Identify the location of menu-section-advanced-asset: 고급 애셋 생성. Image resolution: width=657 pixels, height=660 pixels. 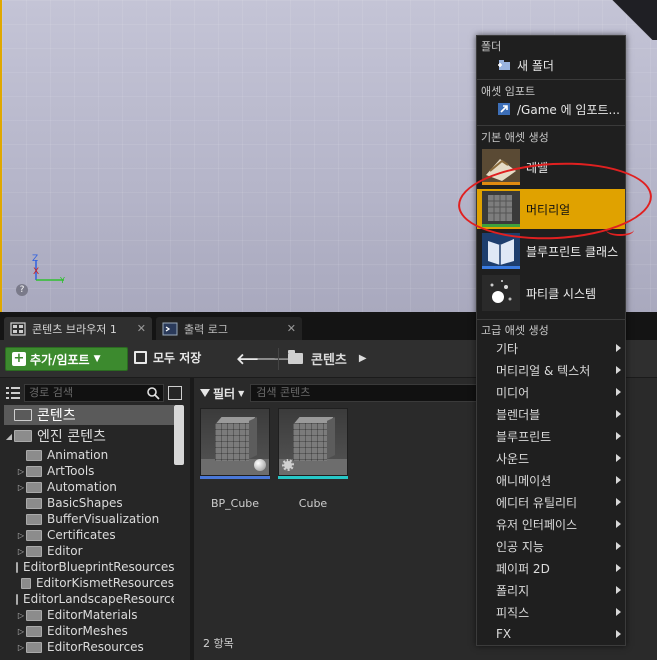
(515, 330).